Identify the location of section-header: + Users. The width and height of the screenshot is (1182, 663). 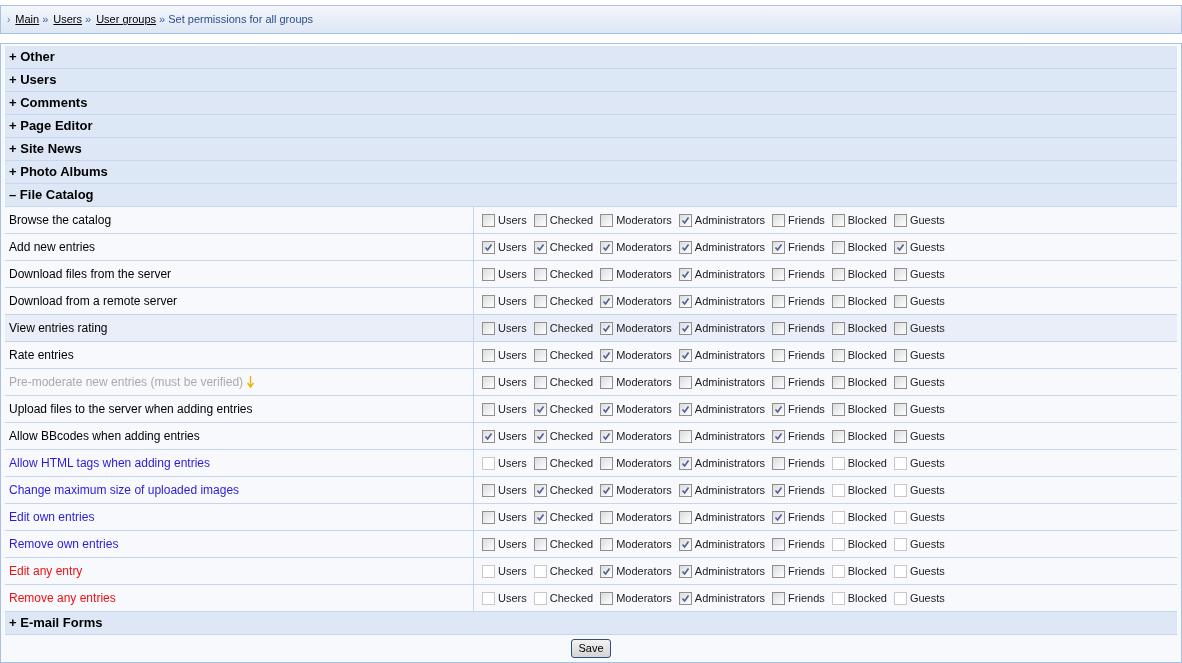
(591, 80).